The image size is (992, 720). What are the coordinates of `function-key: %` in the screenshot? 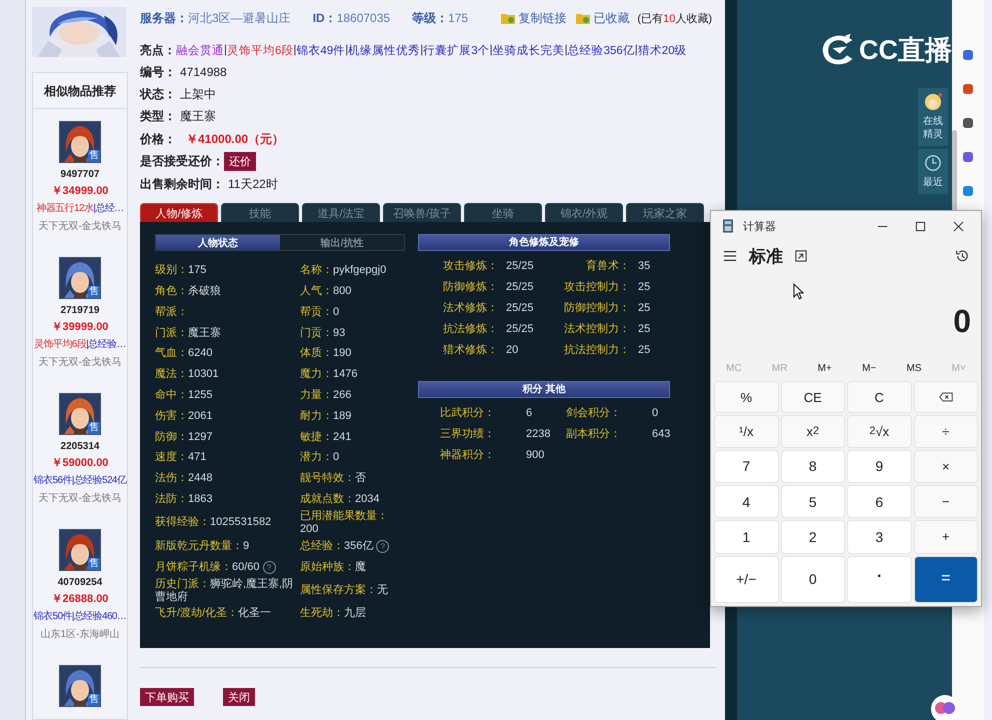 It's located at (746, 397).